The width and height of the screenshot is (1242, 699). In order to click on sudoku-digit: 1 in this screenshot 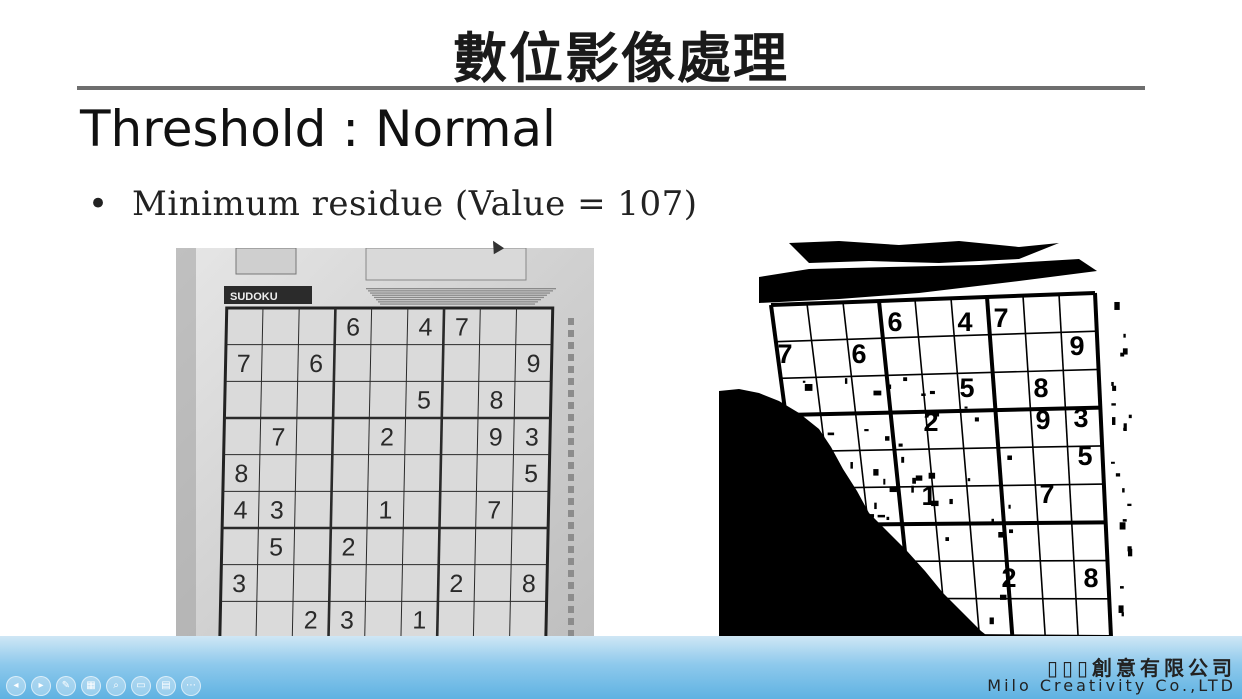, I will do `click(419, 621)`.